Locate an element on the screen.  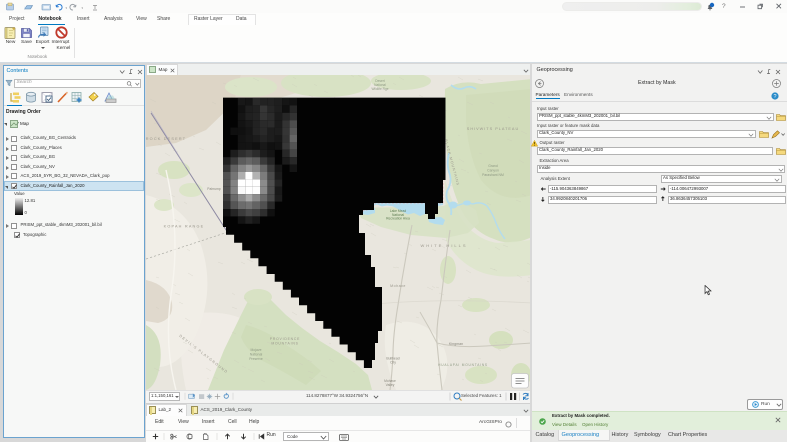
svg-text: SHIVWITS PLATEAU is located at coordinates (493, 129).